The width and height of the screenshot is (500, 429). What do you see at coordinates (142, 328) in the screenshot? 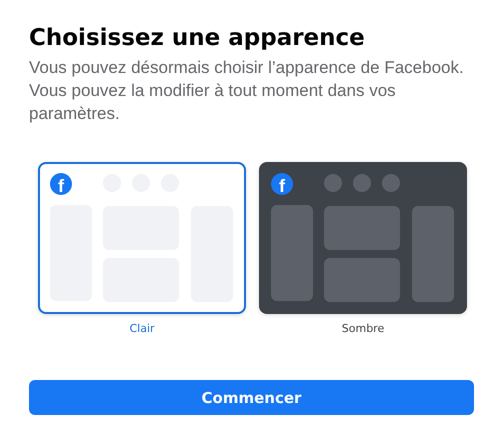
I see `theme-label: Clair` at bounding box center [142, 328].